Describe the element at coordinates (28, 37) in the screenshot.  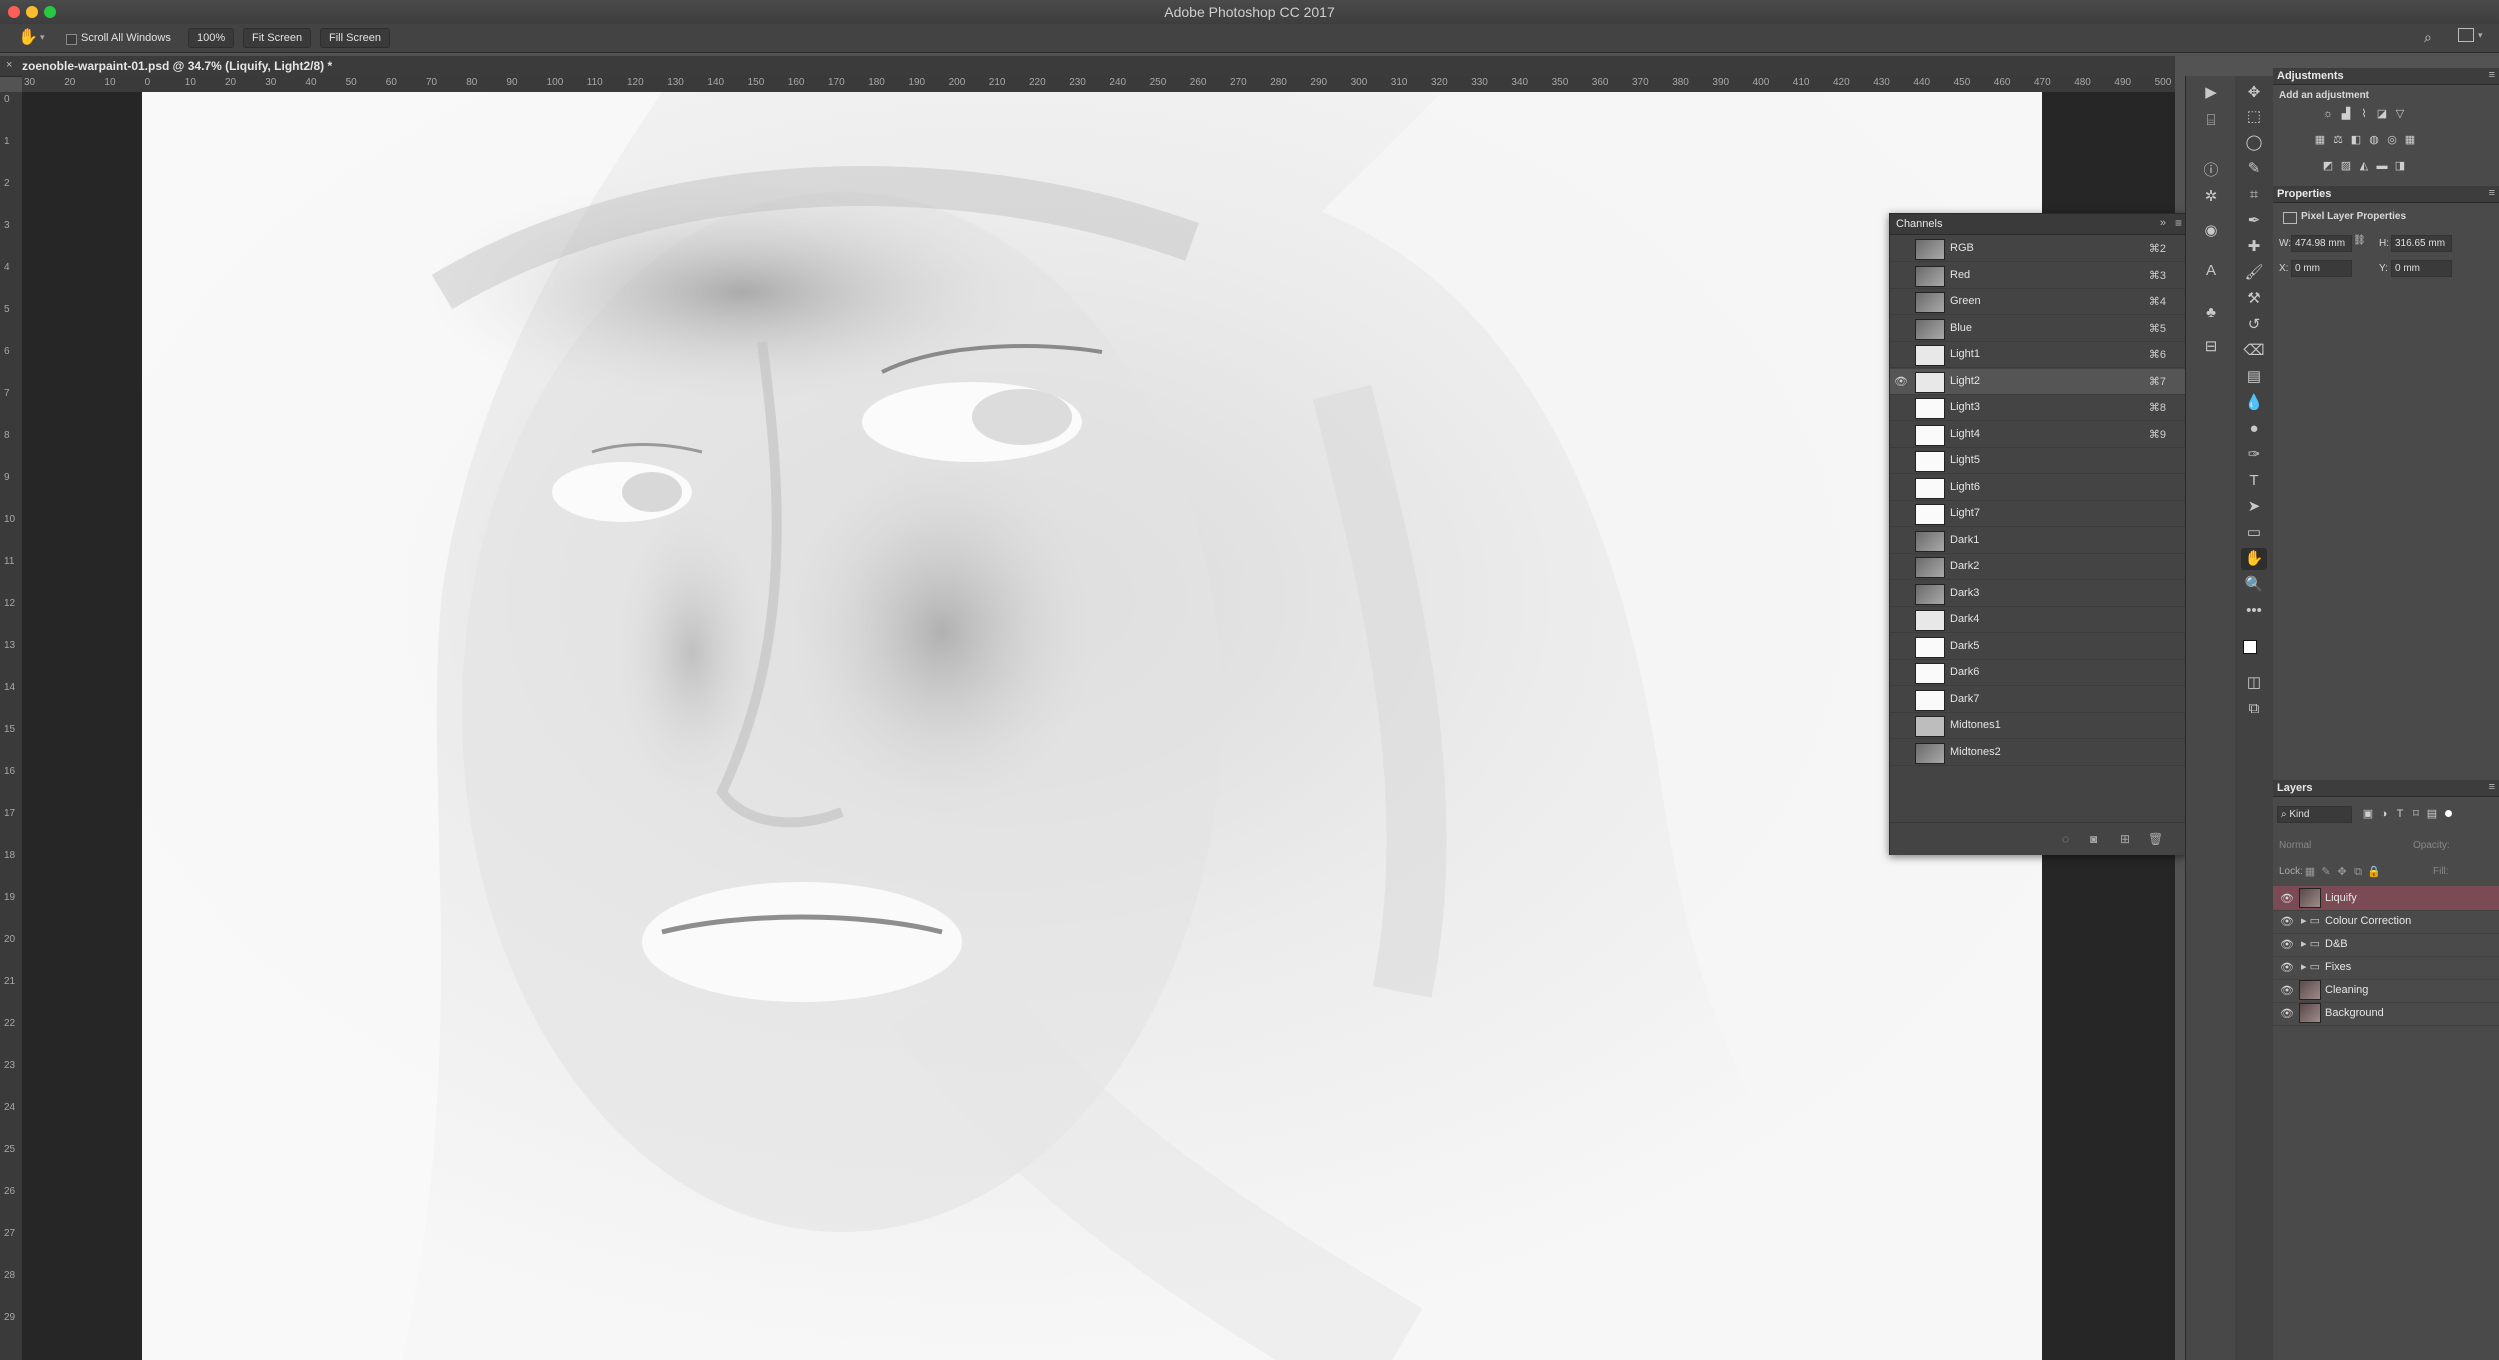
I see `hand-tool-icon: ✋` at that location.